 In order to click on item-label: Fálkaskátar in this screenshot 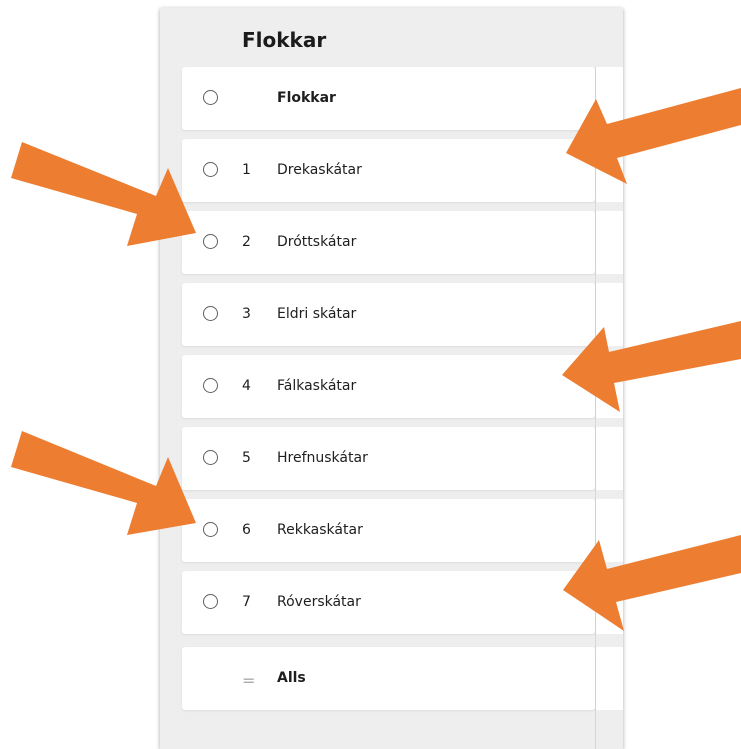, I will do `click(317, 386)`.